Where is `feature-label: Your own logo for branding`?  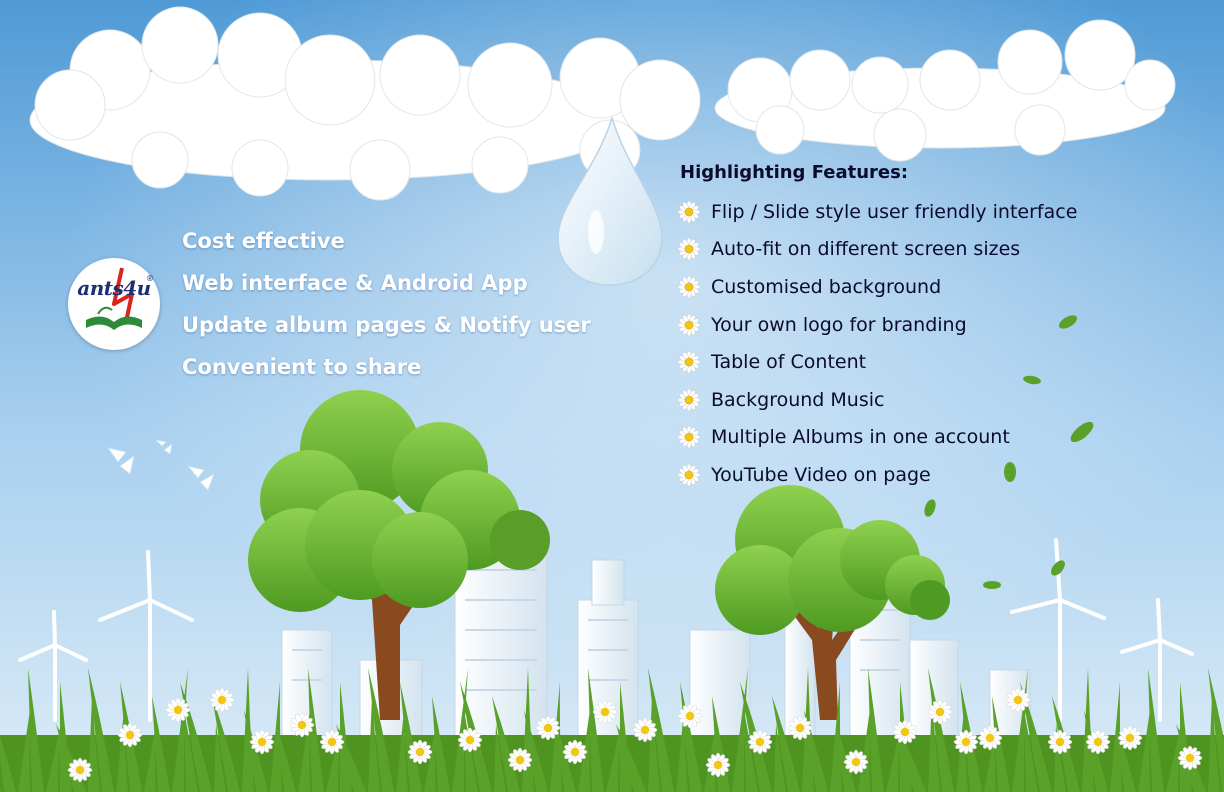 feature-label: Your own logo for branding is located at coordinates (839, 324).